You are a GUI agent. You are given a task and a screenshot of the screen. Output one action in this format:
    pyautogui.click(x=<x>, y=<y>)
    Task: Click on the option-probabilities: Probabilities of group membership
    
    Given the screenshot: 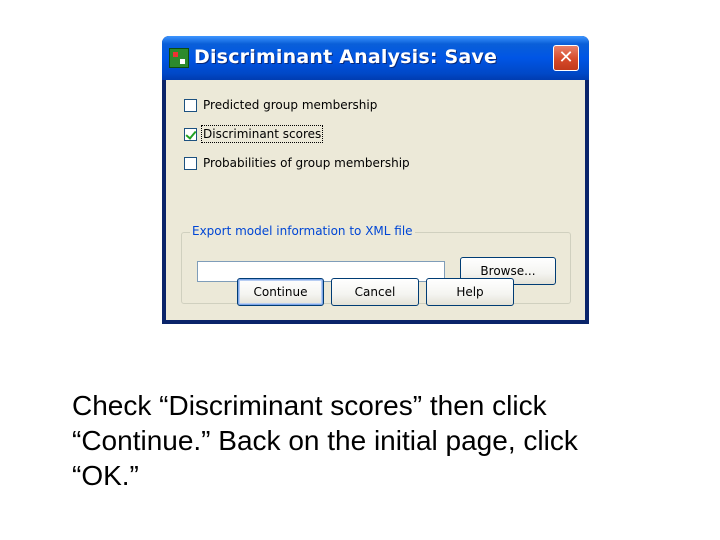 What is the action you would take?
    pyautogui.click(x=297, y=163)
    